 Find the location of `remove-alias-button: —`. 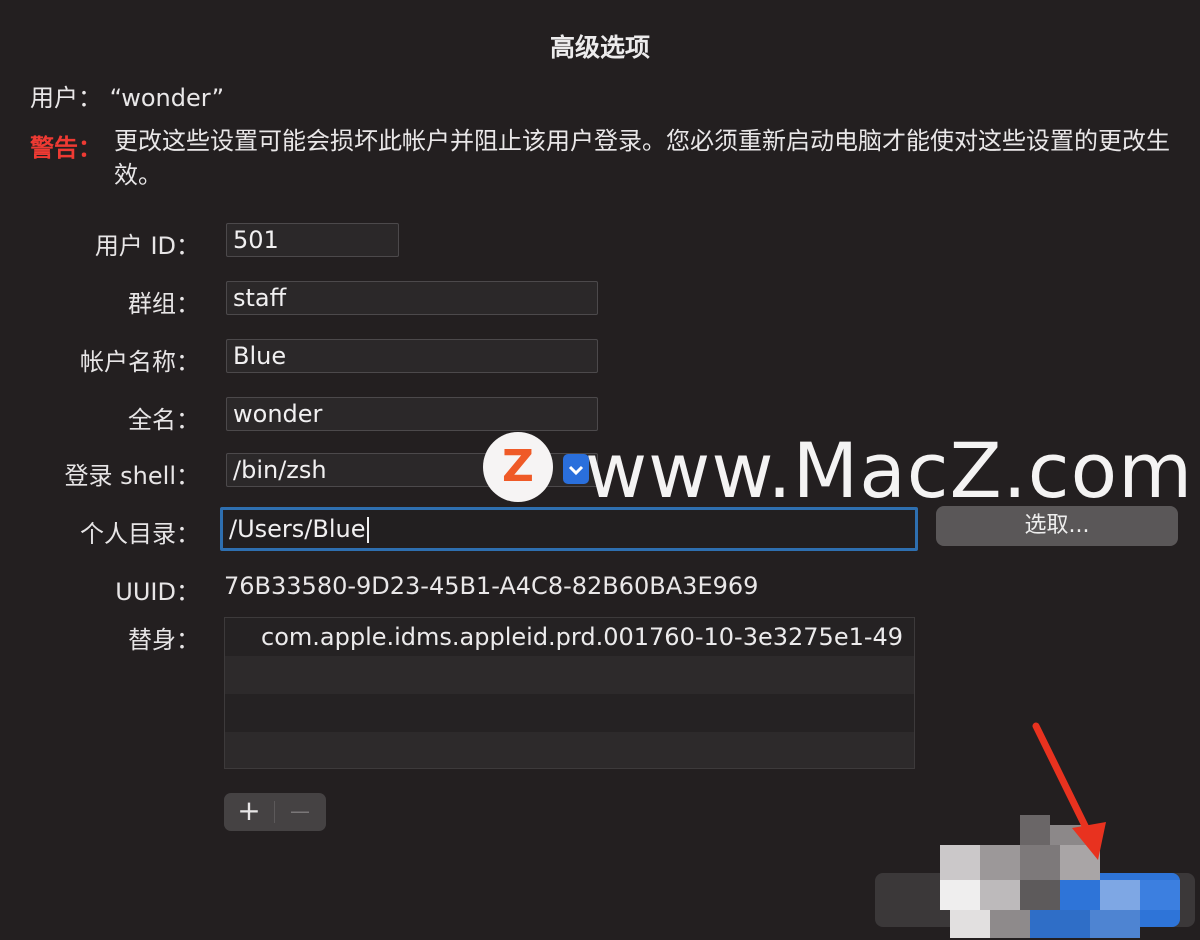

remove-alias-button: — is located at coordinates (300, 812).